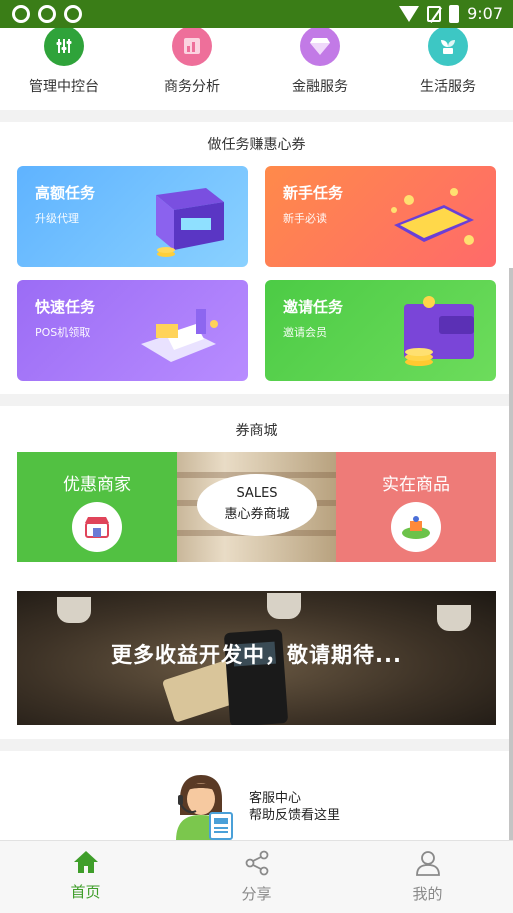 Image resolution: width=513 pixels, height=913 pixels. What do you see at coordinates (416, 527) in the screenshot?
I see `goods-icon` at bounding box center [416, 527].